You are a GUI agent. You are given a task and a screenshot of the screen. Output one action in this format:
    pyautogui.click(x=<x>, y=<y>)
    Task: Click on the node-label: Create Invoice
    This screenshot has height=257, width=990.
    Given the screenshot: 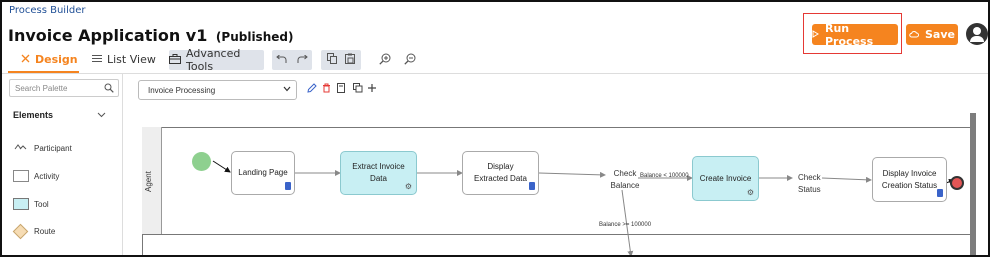 What is the action you would take?
    pyautogui.click(x=725, y=178)
    